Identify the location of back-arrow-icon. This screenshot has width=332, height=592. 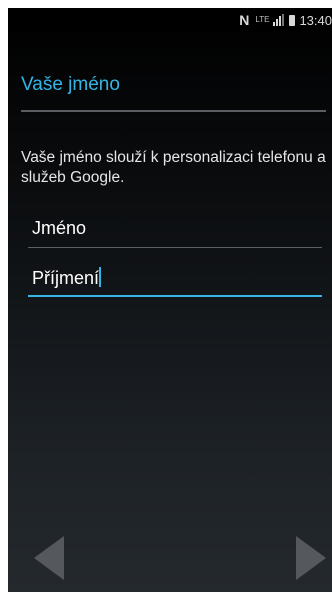
(49, 558).